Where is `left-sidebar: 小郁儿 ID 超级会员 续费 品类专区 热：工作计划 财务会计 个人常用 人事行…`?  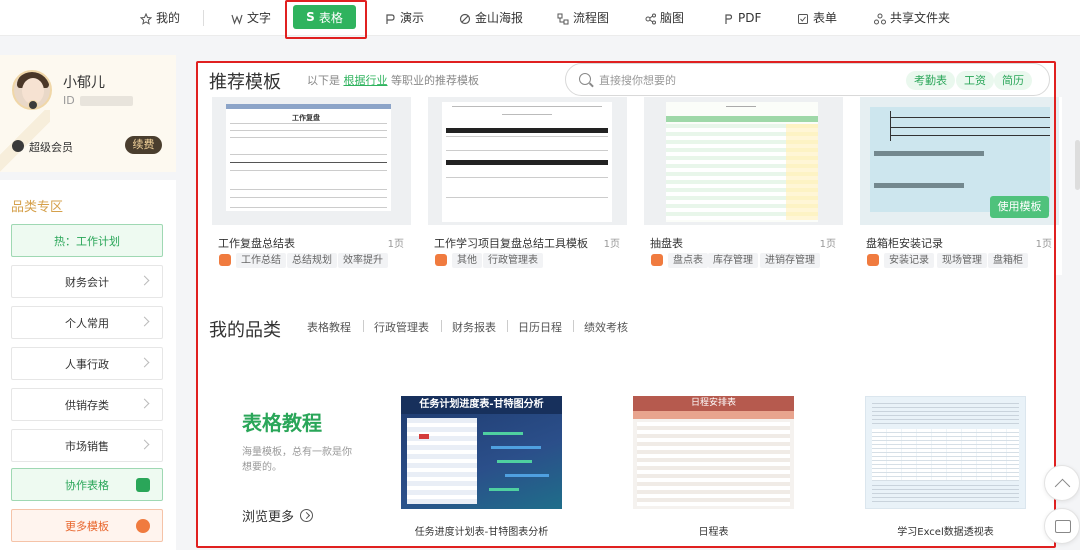
left-sidebar: 小郁儿 ID 超级会员 续费 品类专区 热：工作计划 财务会计 个人常用 人事行… is located at coordinates (88, 302).